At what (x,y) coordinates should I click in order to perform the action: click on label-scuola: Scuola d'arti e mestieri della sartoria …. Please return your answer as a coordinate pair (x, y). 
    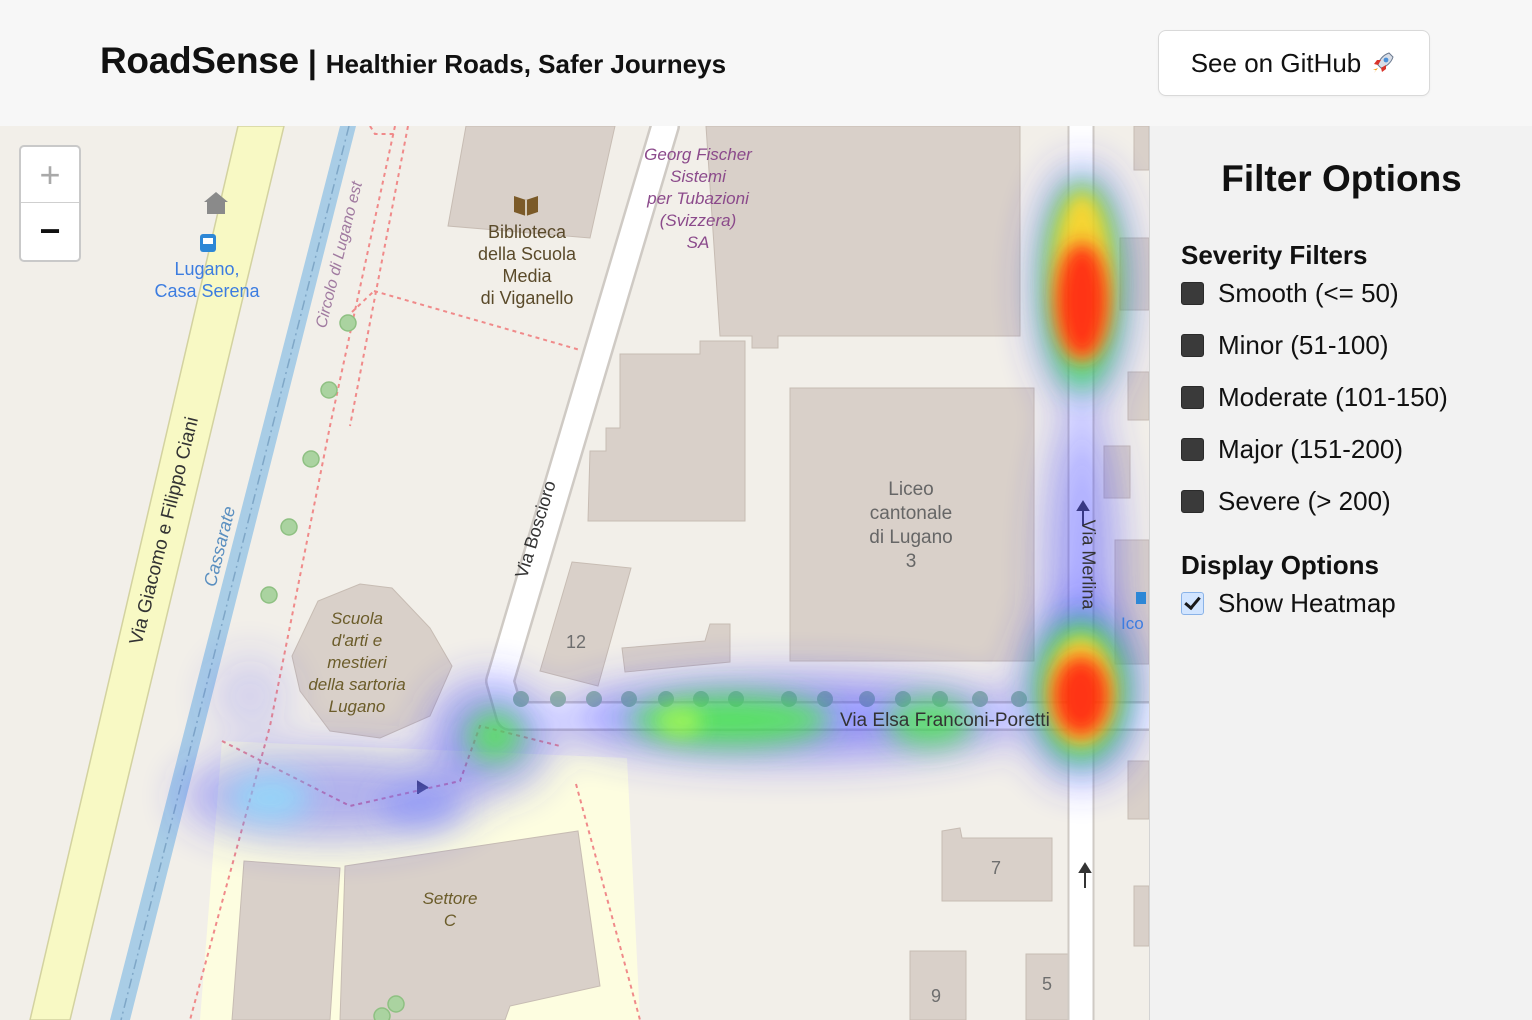
    Looking at the image, I should click on (357, 663).